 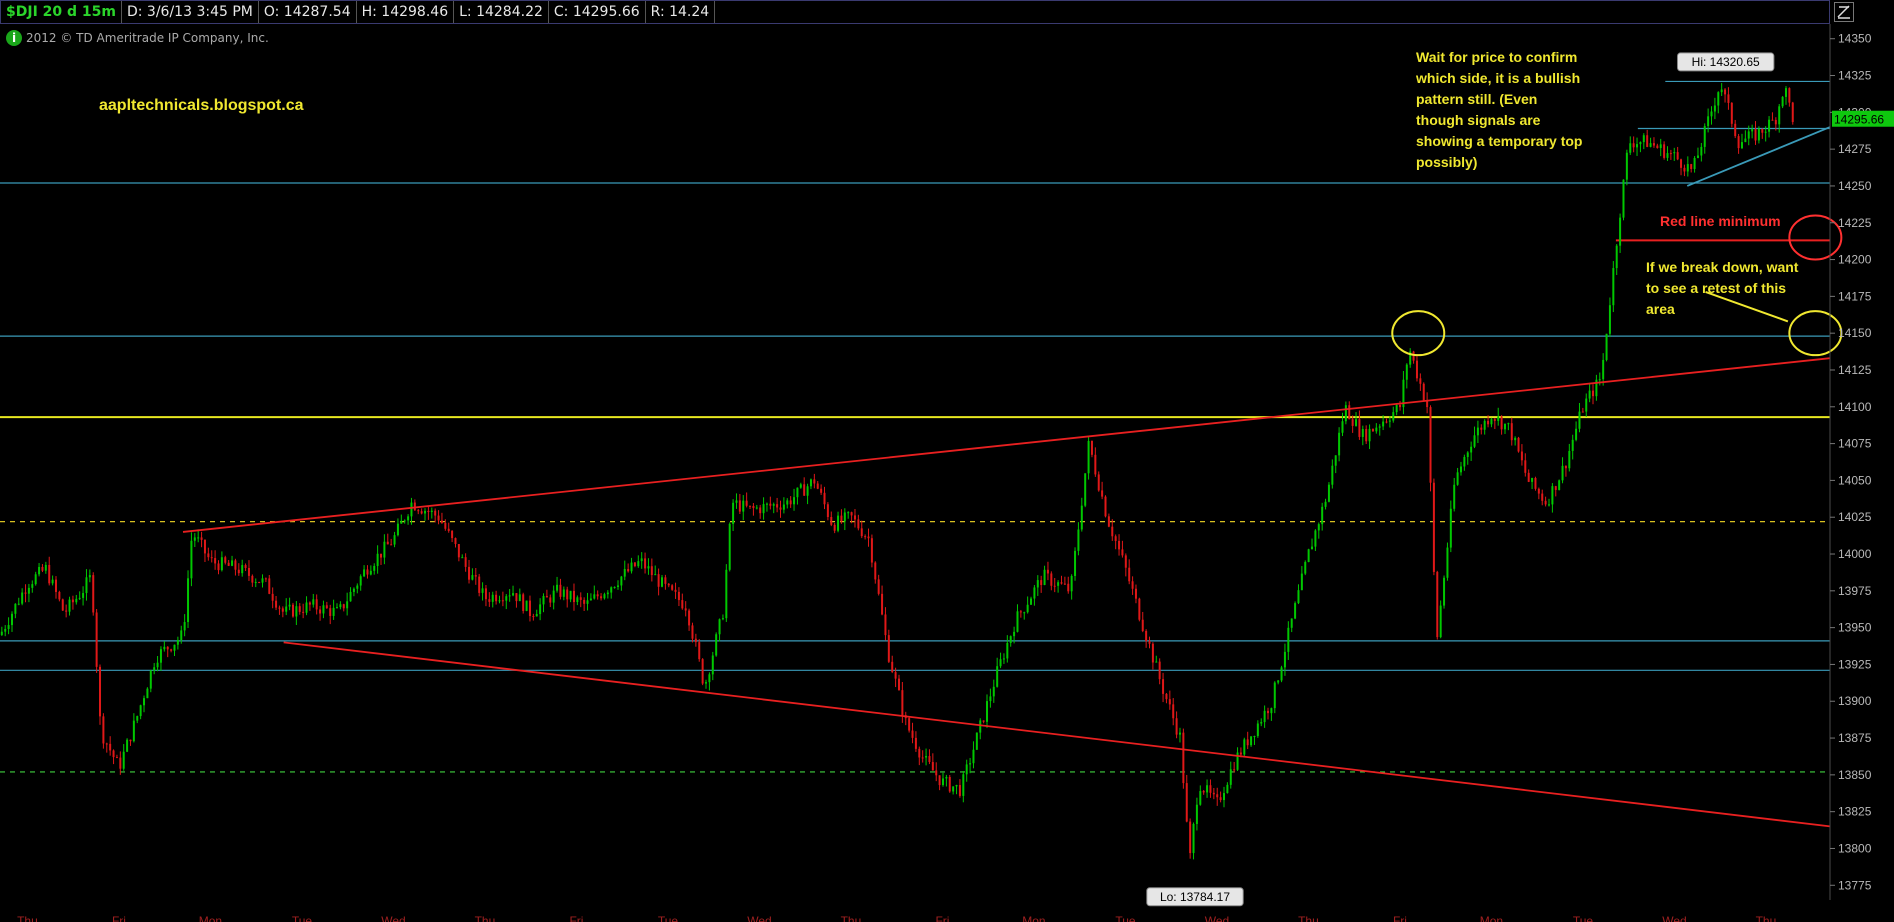 I want to click on high-readout: H: 14298.46, so click(x=406, y=12).